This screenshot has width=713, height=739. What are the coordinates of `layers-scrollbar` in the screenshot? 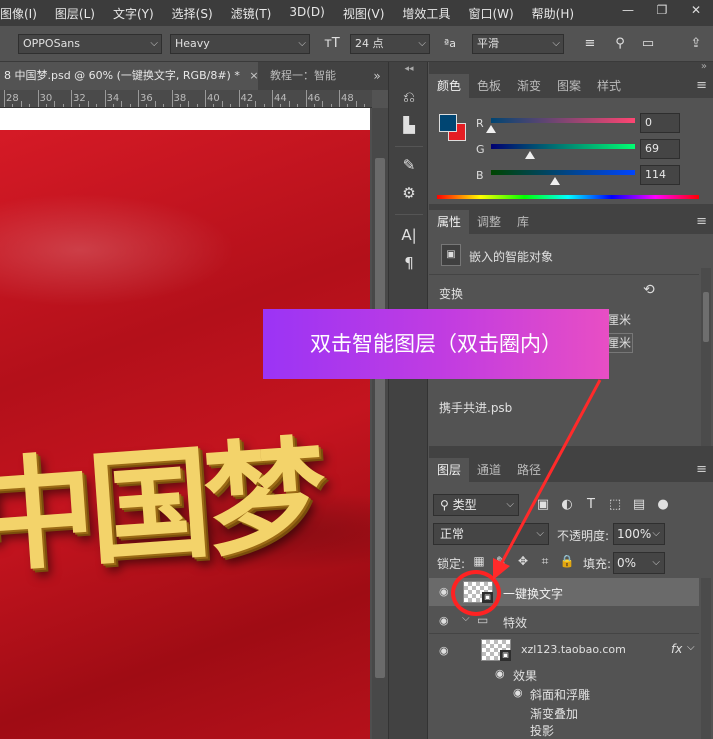 It's located at (706, 658).